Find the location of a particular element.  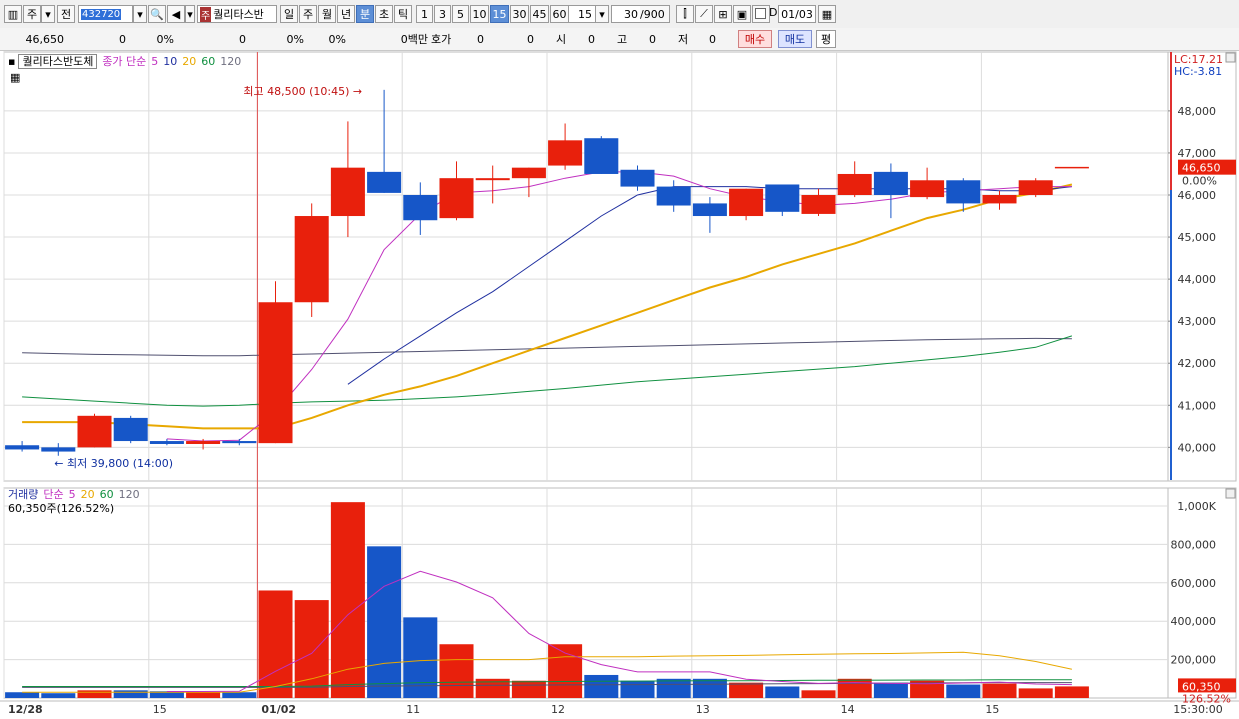

type-select: 주 is located at coordinates (32, 14).